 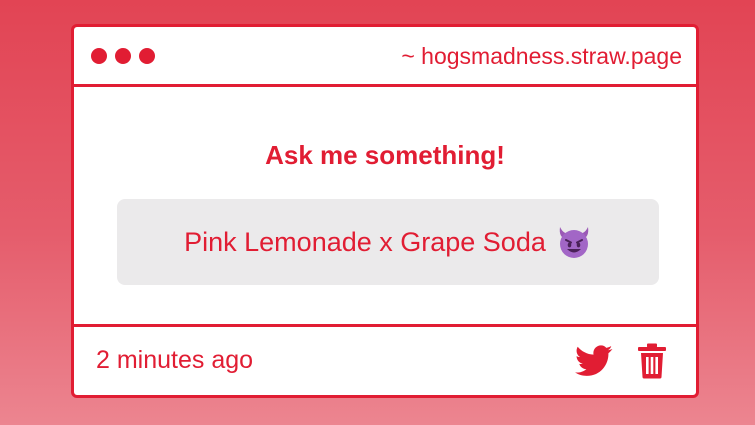 I want to click on twitter-icon, so click(x=594, y=360).